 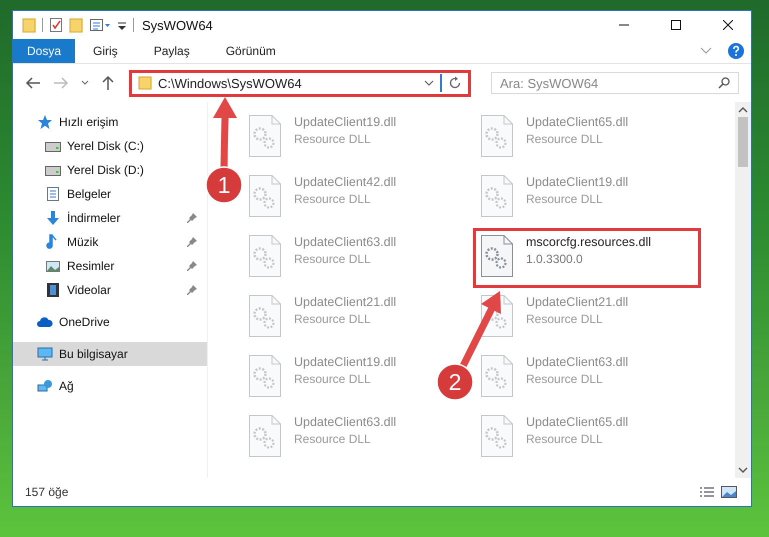 I want to click on up-arrow-icon, so click(x=108, y=83).